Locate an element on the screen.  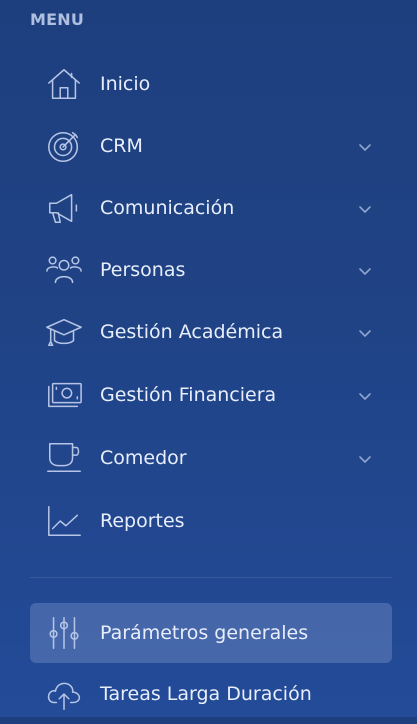
sidebar-item-parametros-generales: Parámetros generales is located at coordinates (211, 633).